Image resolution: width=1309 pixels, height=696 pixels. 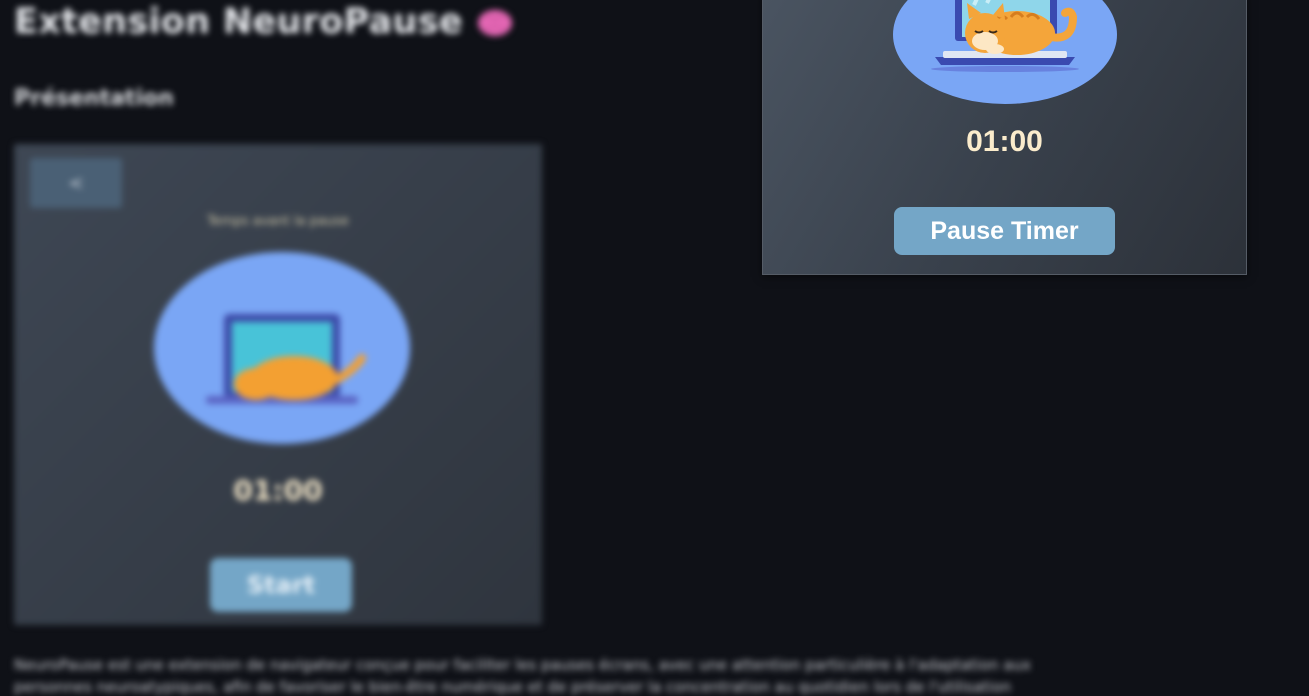 What do you see at coordinates (495, 22) in the screenshot?
I see `brain-icon` at bounding box center [495, 22].